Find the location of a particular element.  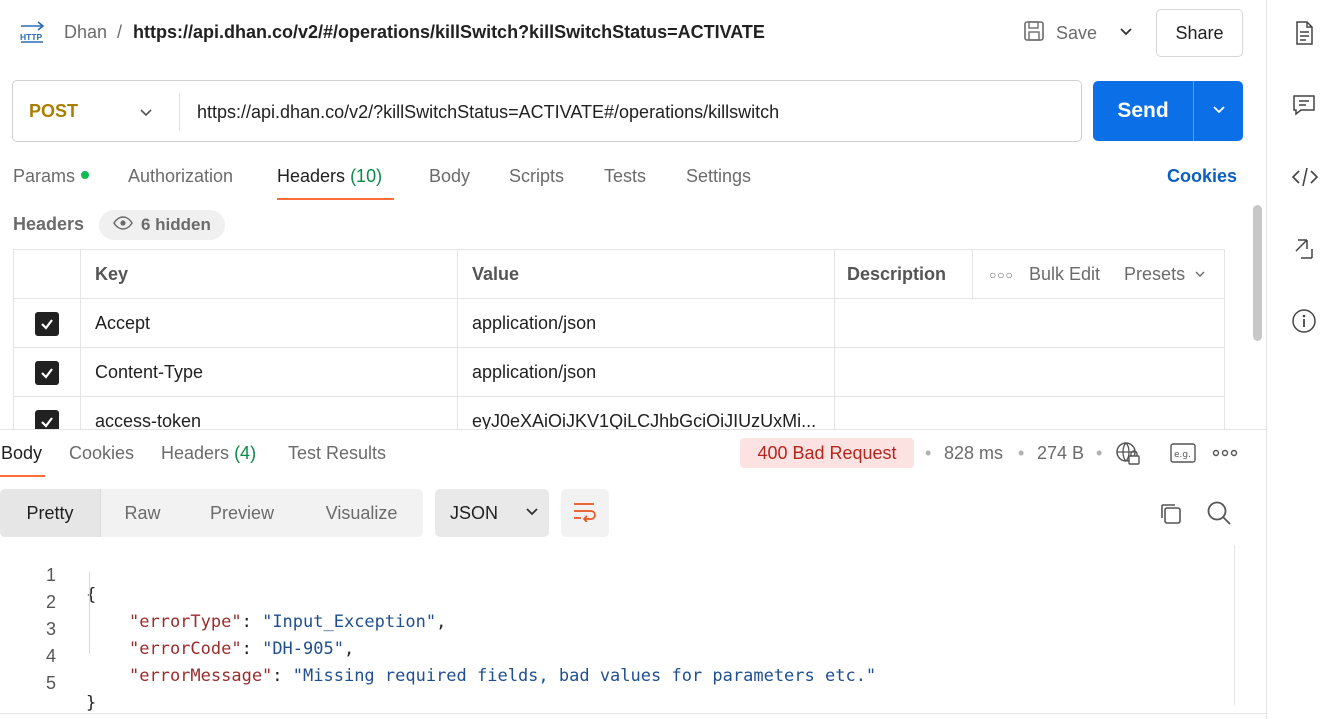

line-number: 5 is located at coordinates (50, 683).